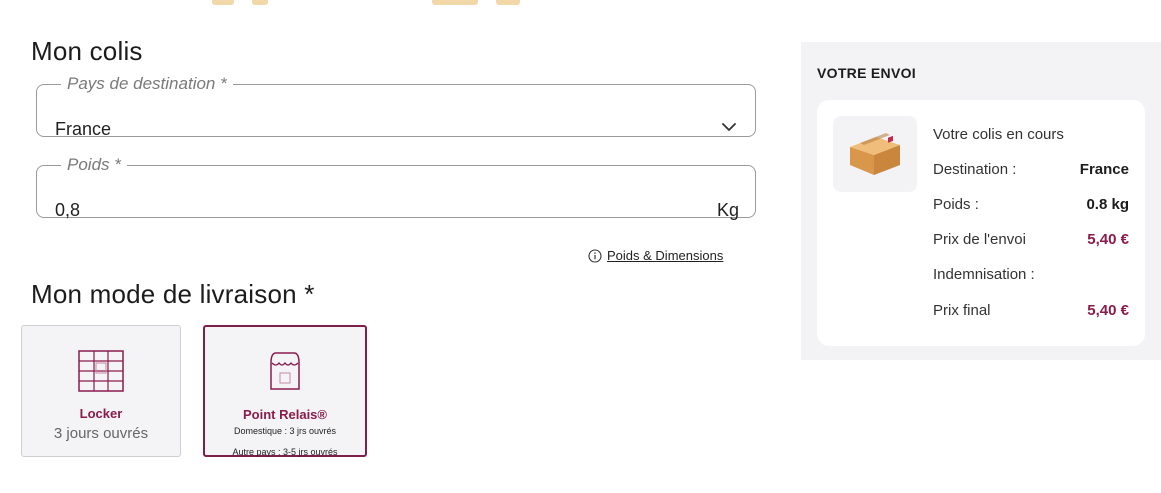 This screenshot has height=493, width=1161. I want to click on parcel-thumbnail, so click(875, 154).